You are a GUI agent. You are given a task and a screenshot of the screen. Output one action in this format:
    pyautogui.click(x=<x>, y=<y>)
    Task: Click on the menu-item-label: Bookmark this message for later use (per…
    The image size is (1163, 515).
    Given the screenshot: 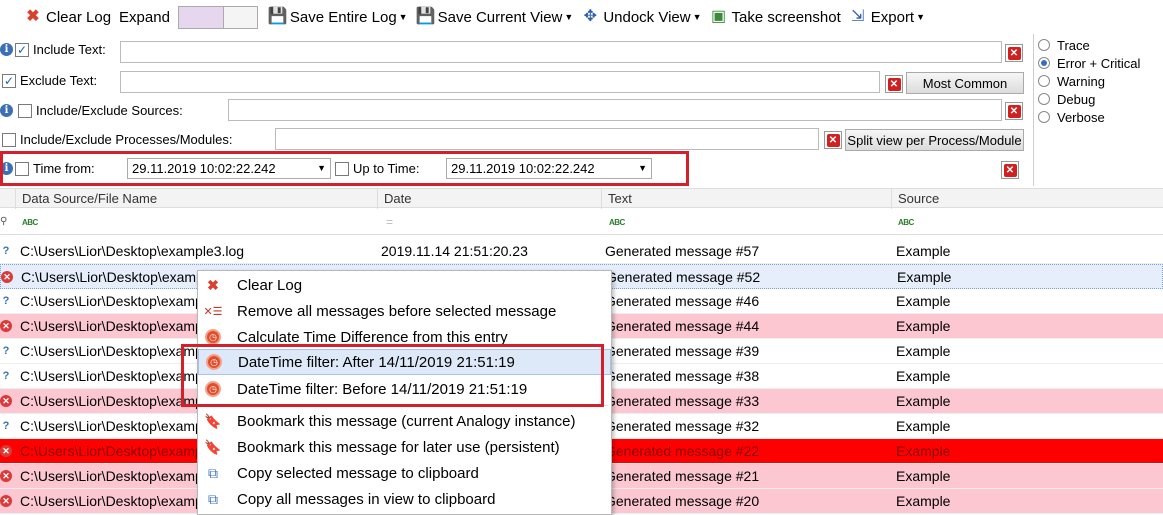 What is the action you would take?
    pyautogui.click(x=398, y=447)
    